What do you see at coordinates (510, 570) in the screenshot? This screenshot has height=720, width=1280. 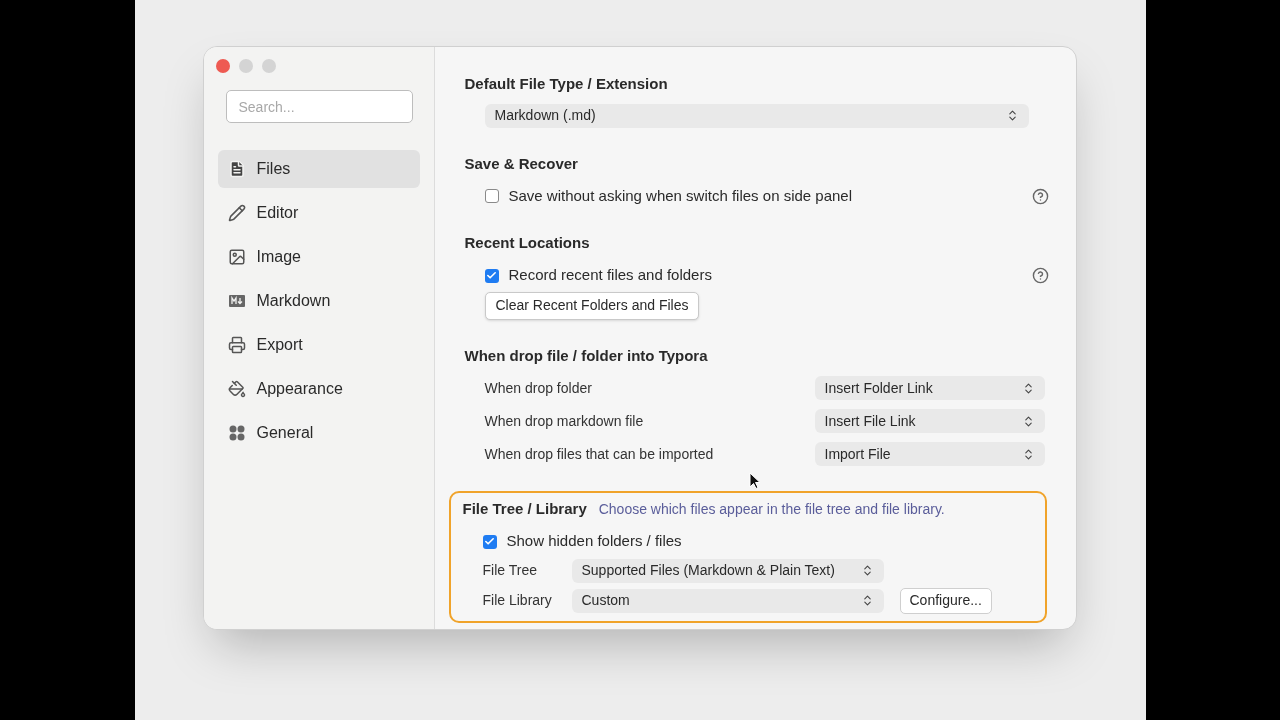 I see `option-label: File Tree` at bounding box center [510, 570].